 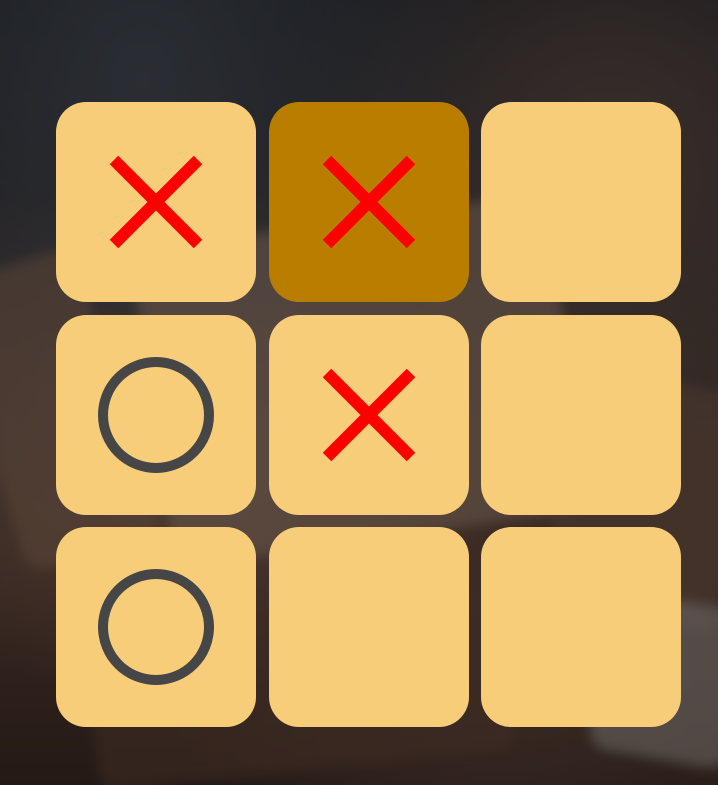 What do you see at coordinates (581, 202) in the screenshot?
I see `board-cell-r1-c3` at bounding box center [581, 202].